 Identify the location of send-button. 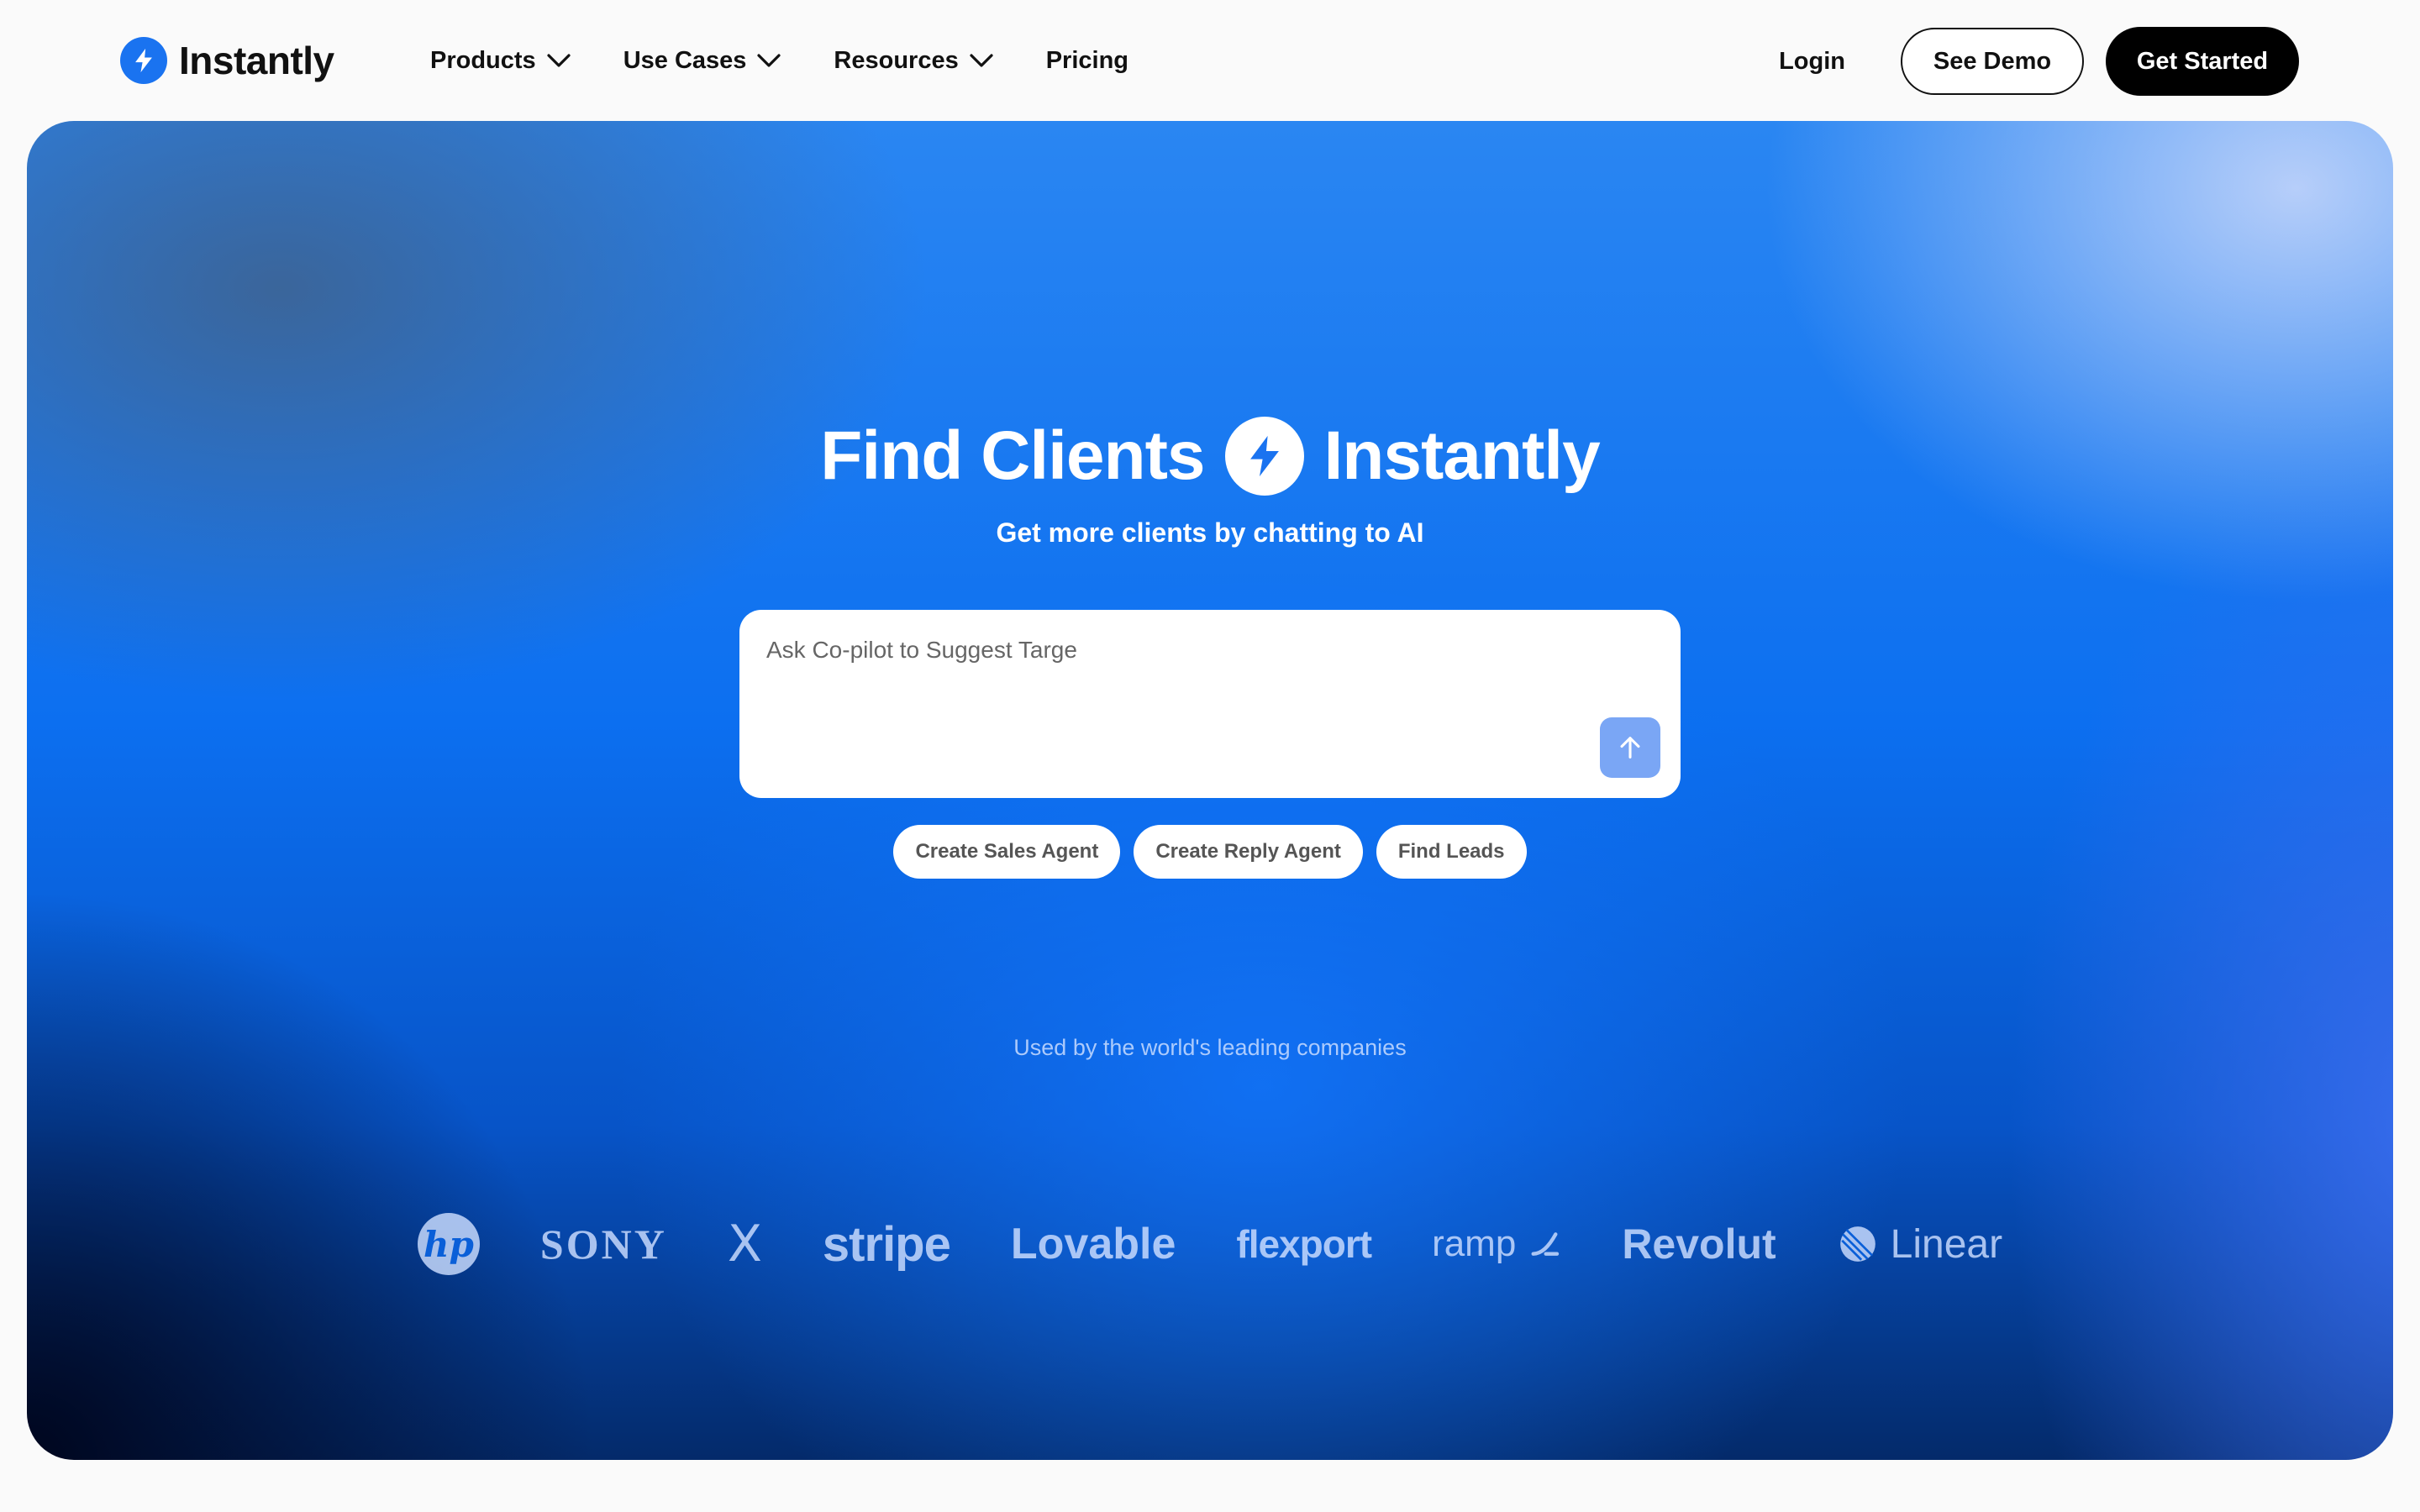
(1630, 747).